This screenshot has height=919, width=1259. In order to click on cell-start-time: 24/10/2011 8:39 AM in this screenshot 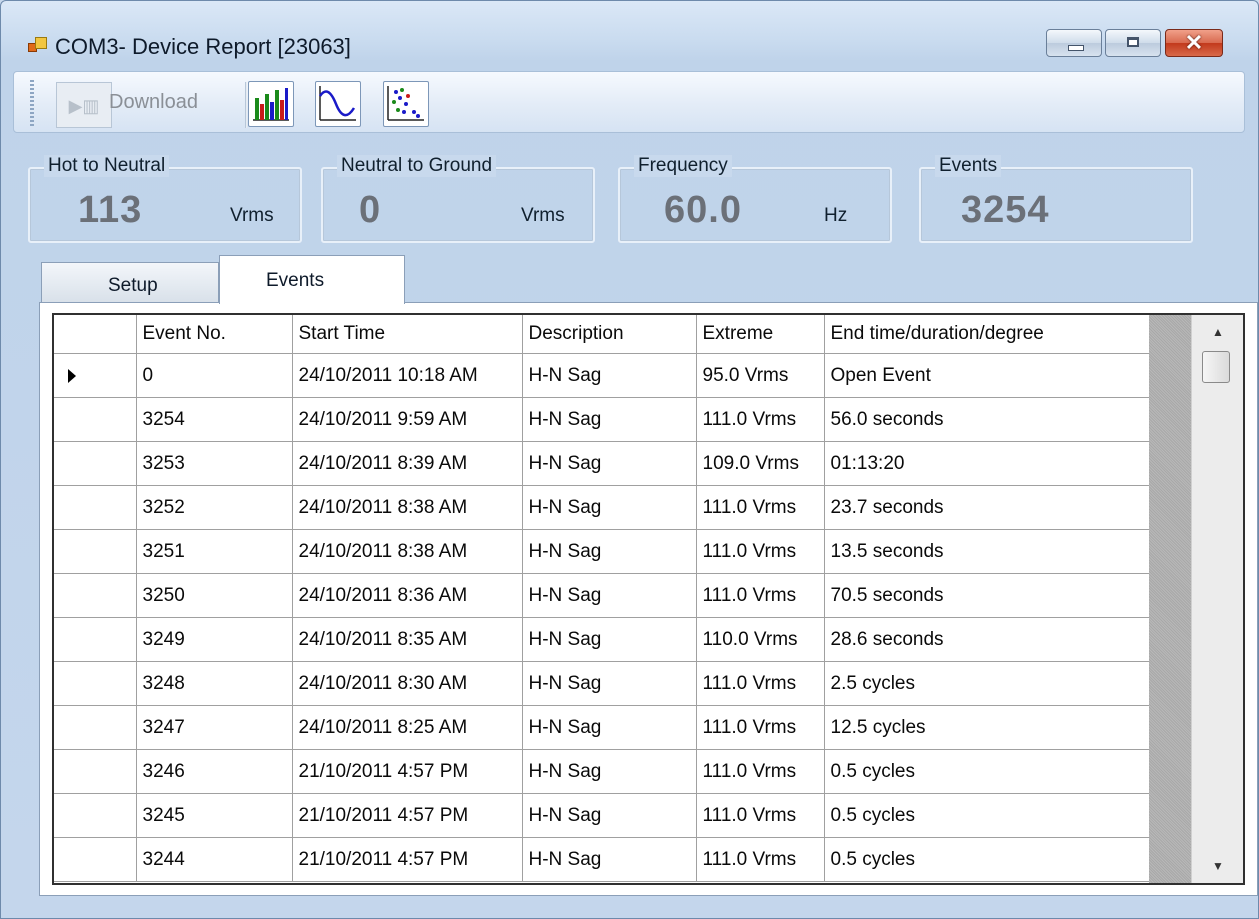, I will do `click(407, 463)`.